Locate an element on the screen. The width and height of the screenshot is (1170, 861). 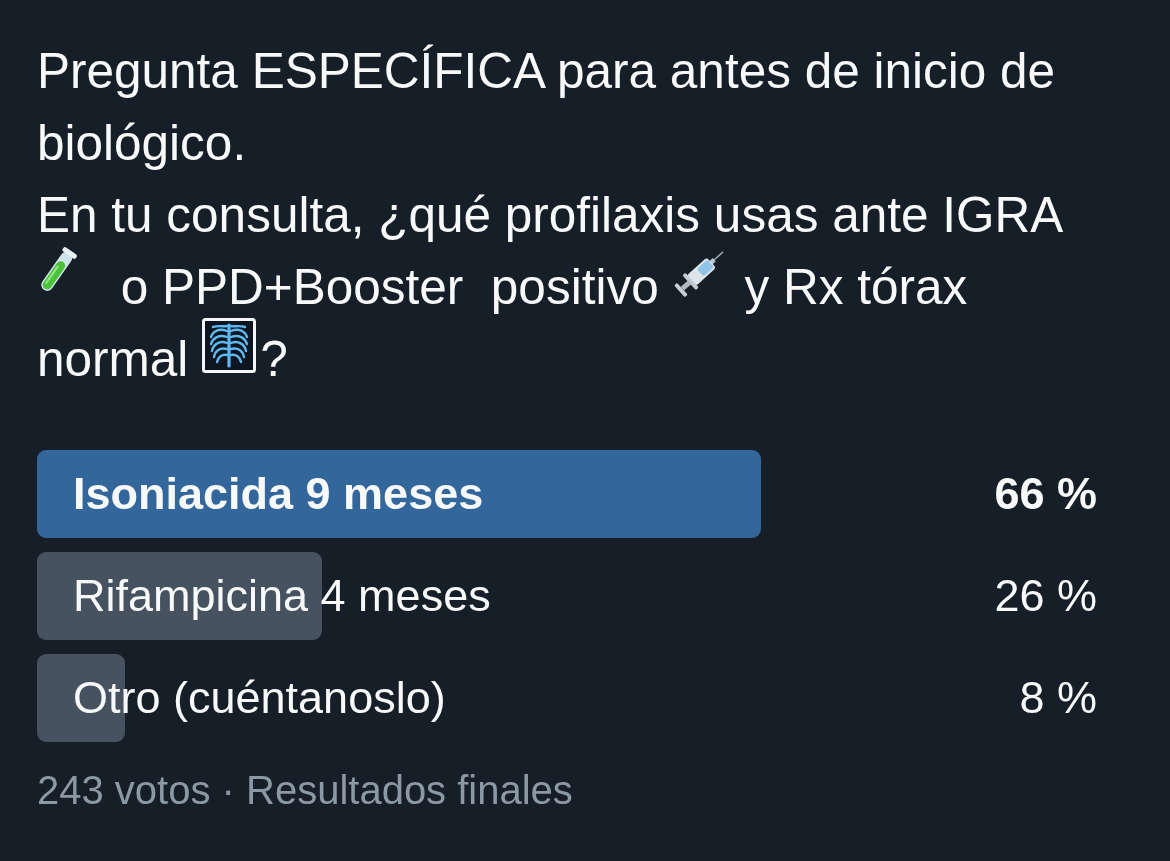
poll-percentage: 66 % is located at coordinates (1045, 494).